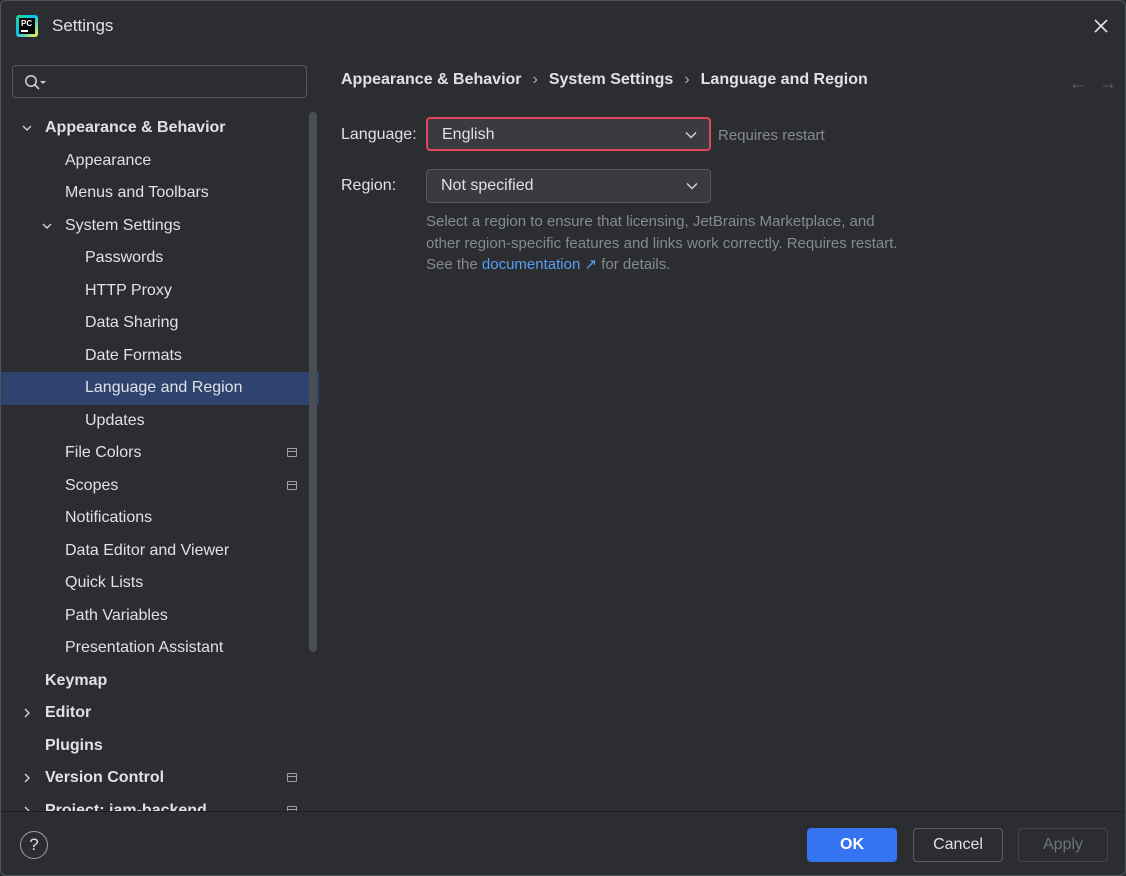  I want to click on language-dropdown: English, so click(568, 134).